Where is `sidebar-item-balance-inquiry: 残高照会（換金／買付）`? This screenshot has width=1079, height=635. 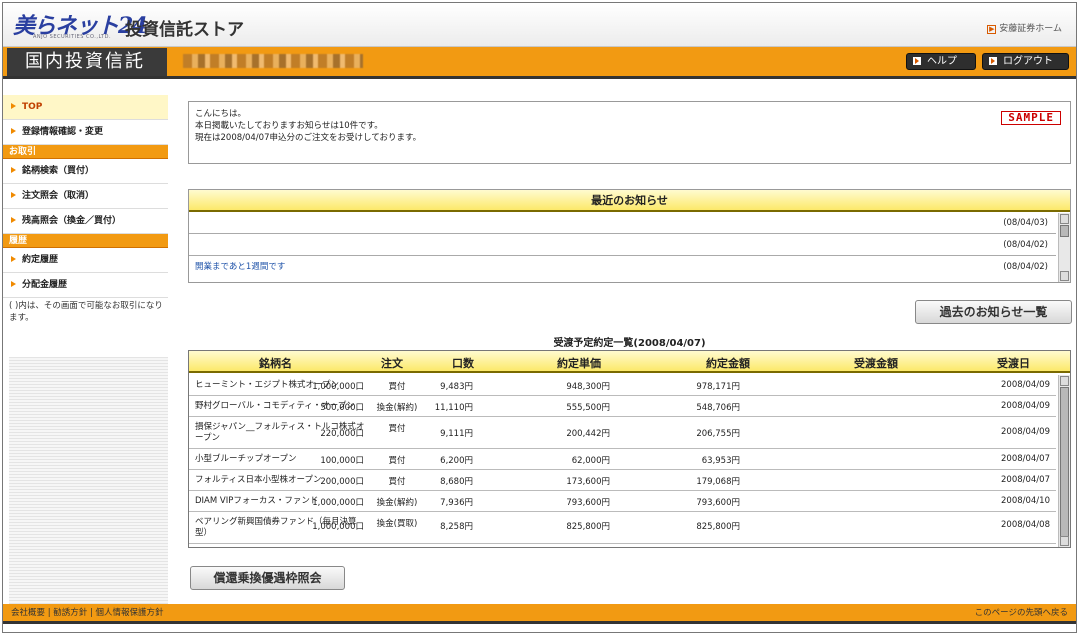 sidebar-item-balance-inquiry: 残高照会（換金／買付） is located at coordinates (85, 221).